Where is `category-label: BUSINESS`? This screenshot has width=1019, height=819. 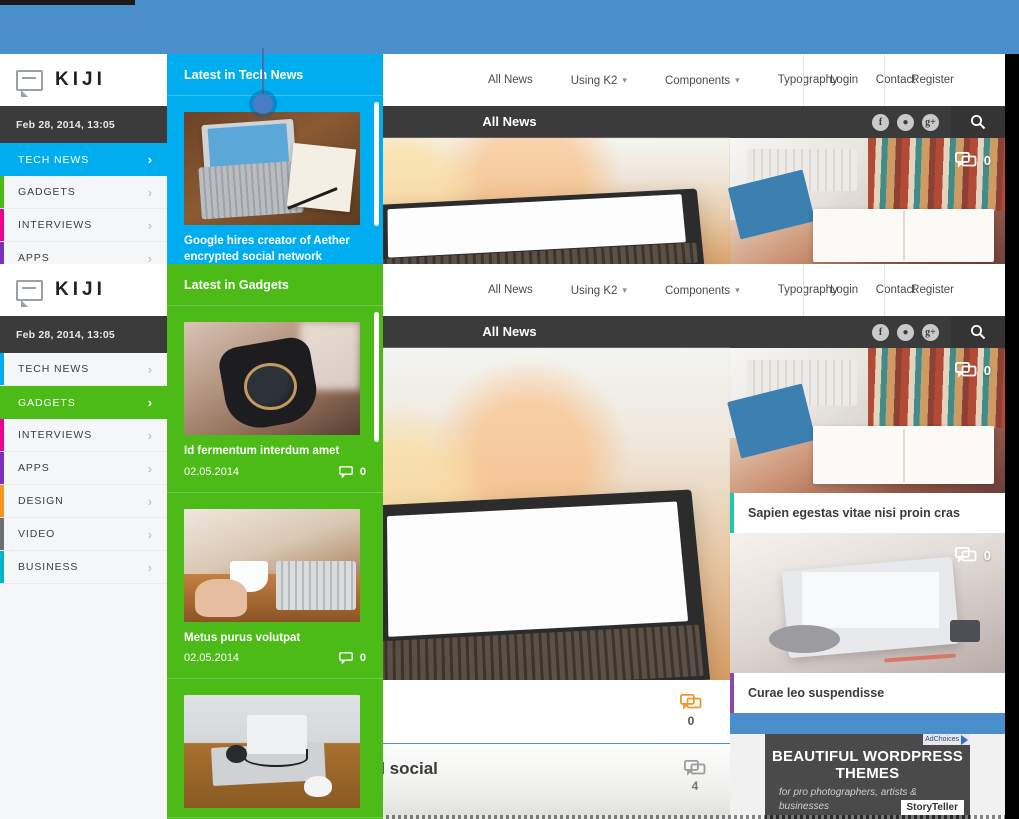 category-label: BUSINESS is located at coordinates (48, 567).